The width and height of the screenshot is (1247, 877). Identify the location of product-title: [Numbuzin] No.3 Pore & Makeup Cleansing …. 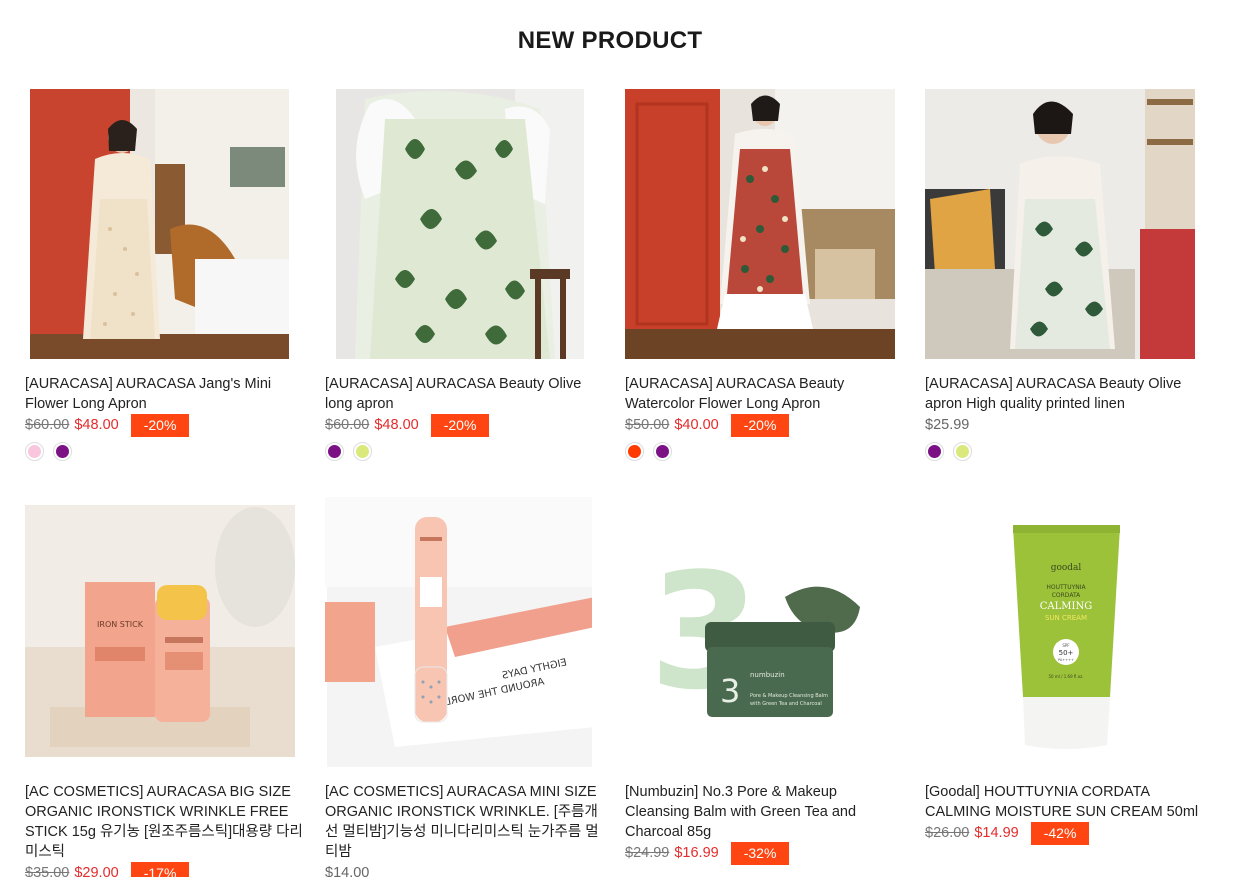
(765, 812).